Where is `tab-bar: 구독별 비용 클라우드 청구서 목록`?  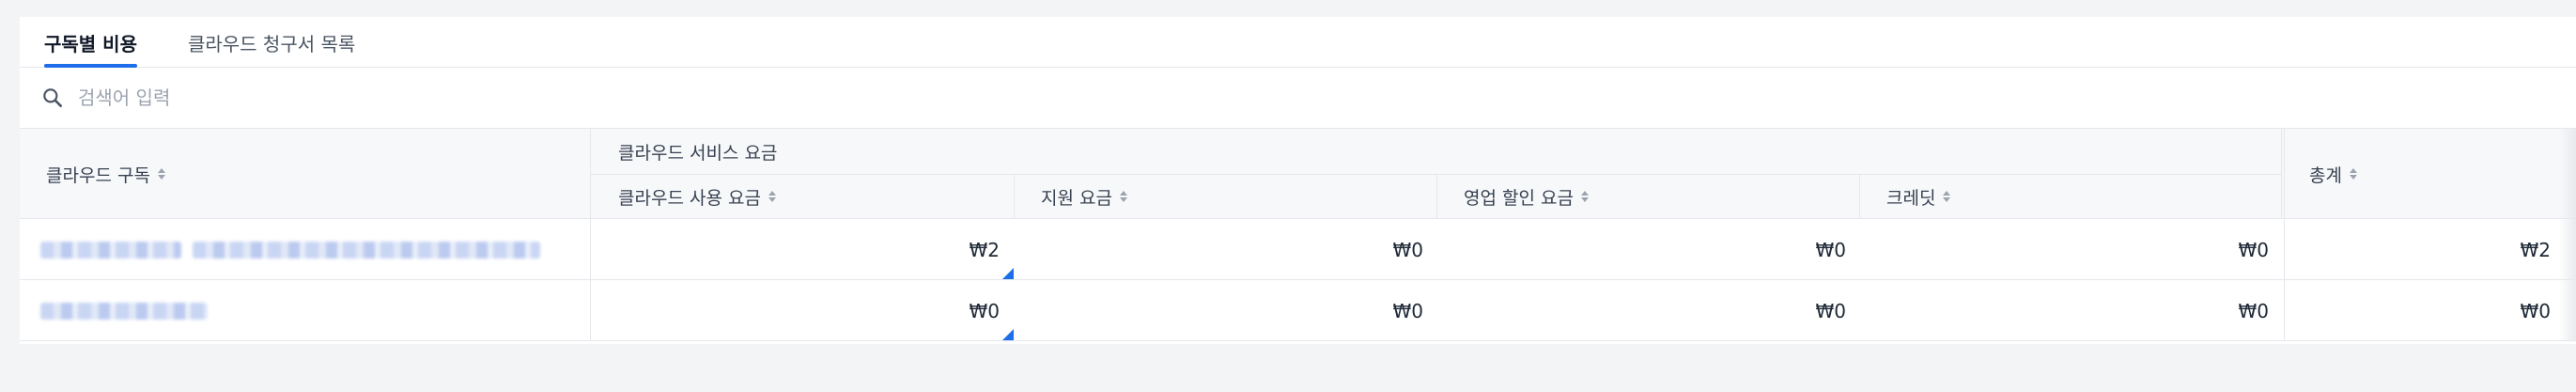 tab-bar: 구독별 비용 클라우드 청구서 목록 is located at coordinates (1298, 42).